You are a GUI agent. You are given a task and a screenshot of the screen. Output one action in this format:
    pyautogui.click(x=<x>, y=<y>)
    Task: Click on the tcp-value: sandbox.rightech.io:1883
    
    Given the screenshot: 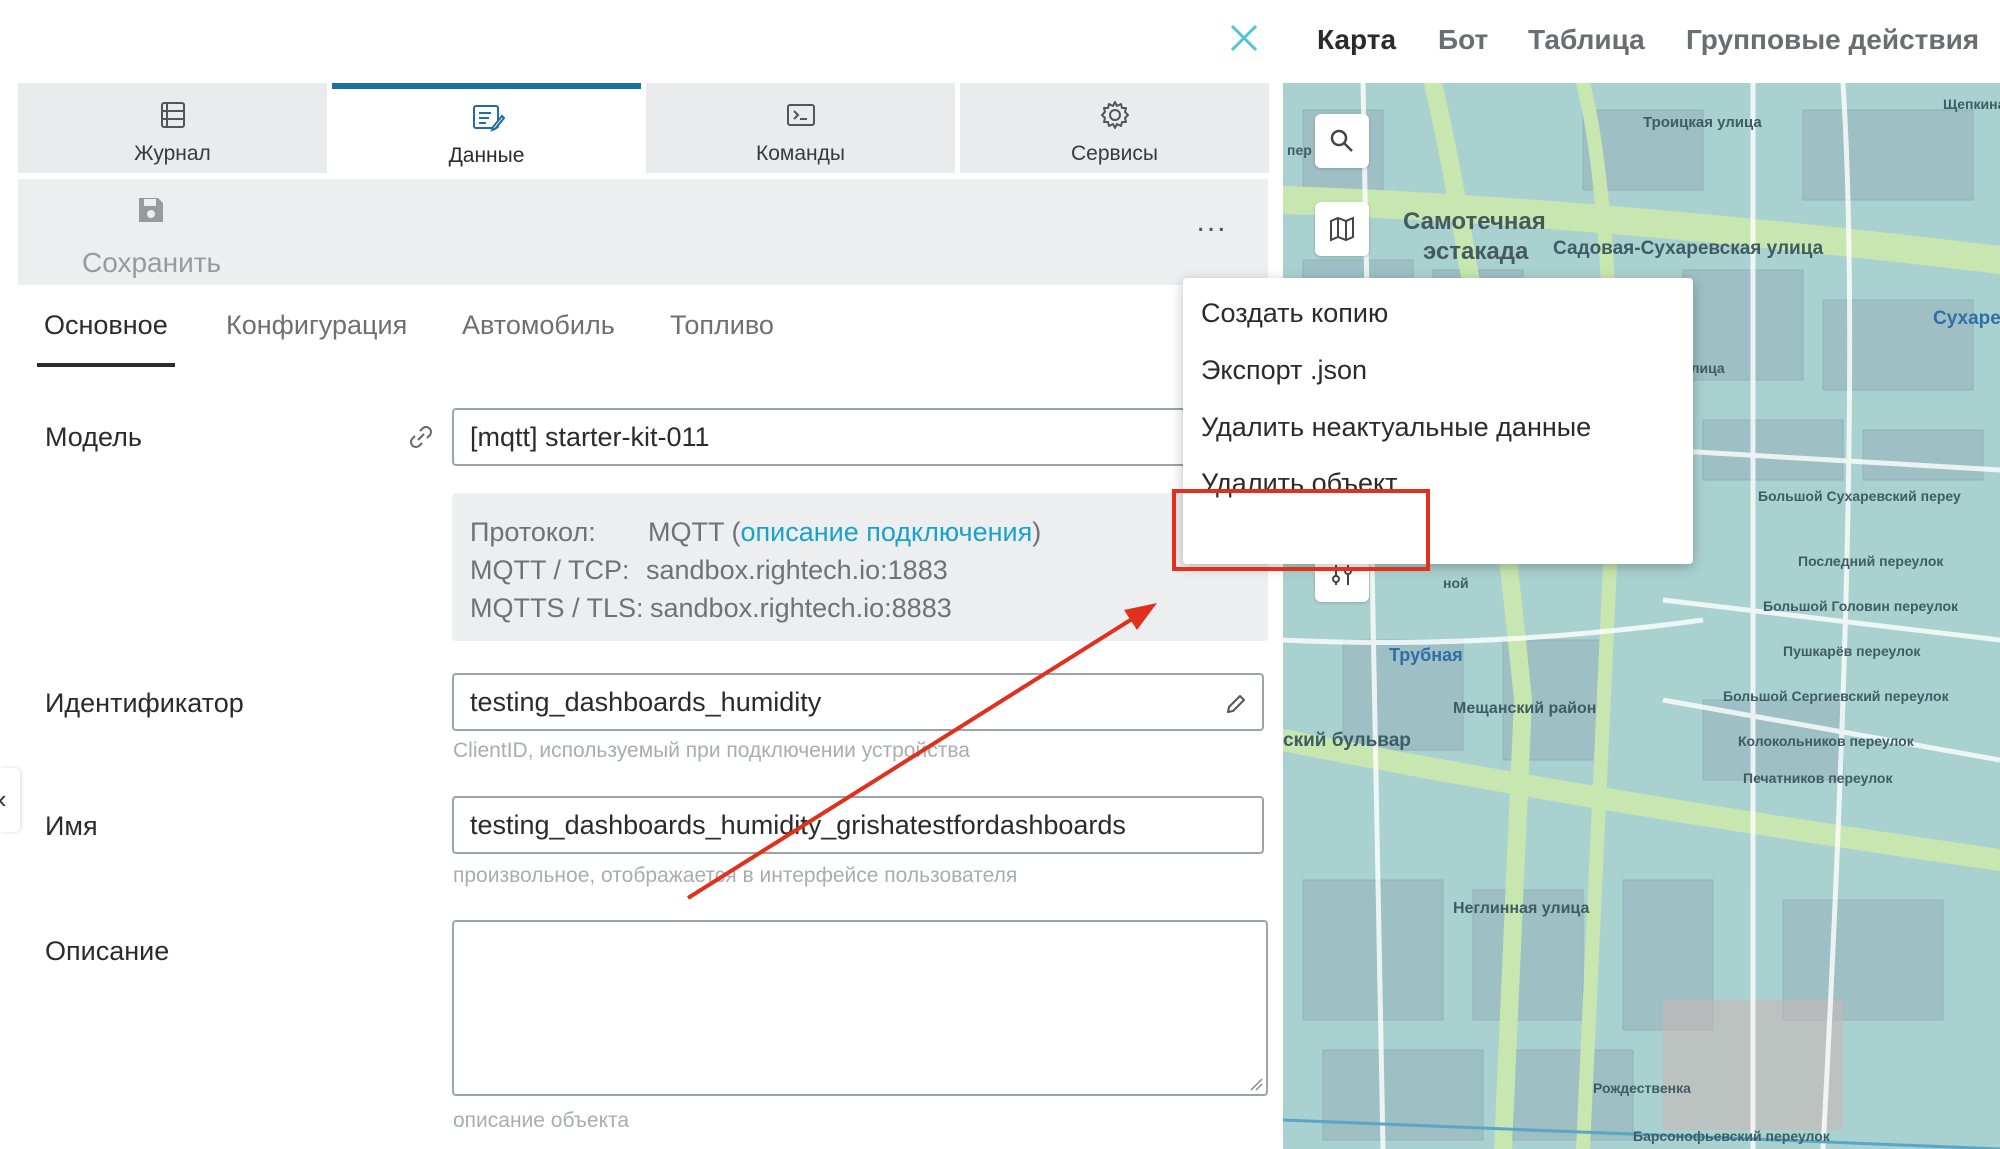 What is the action you would take?
    pyautogui.click(x=797, y=570)
    